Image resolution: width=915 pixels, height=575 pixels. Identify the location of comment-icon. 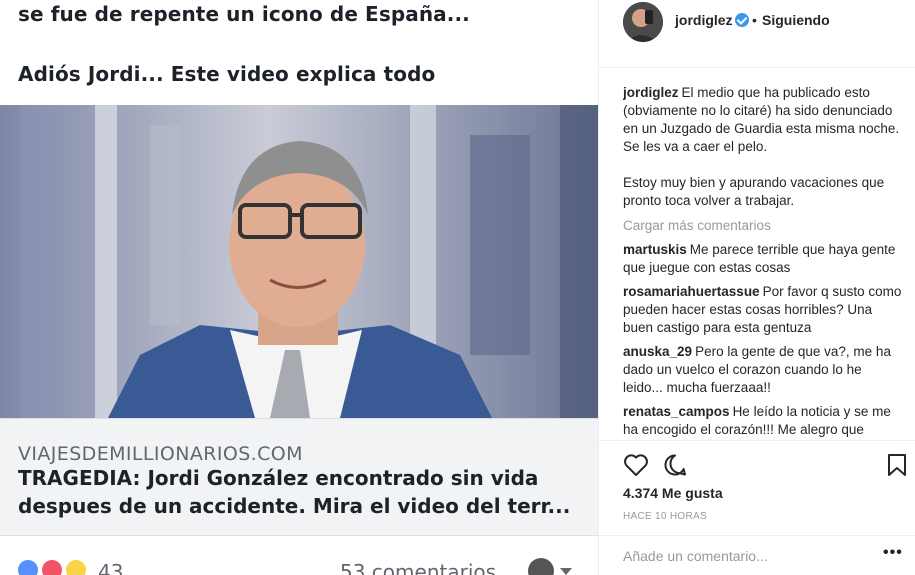
(675, 465).